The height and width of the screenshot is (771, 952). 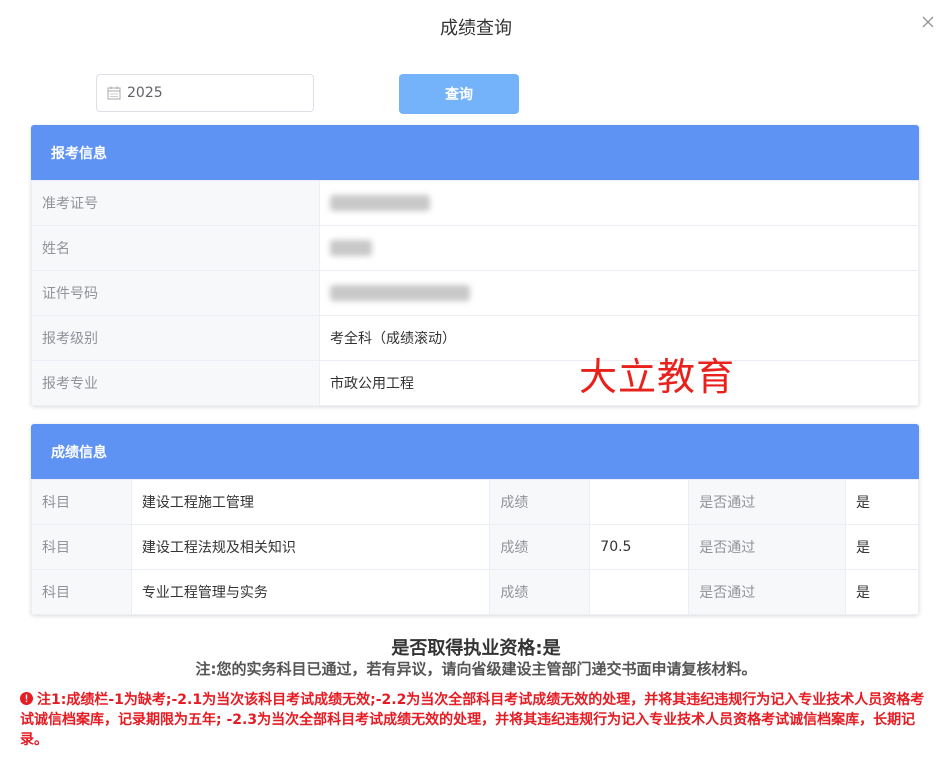 I want to click on dialog-title: 成绩查询, so click(x=476, y=28).